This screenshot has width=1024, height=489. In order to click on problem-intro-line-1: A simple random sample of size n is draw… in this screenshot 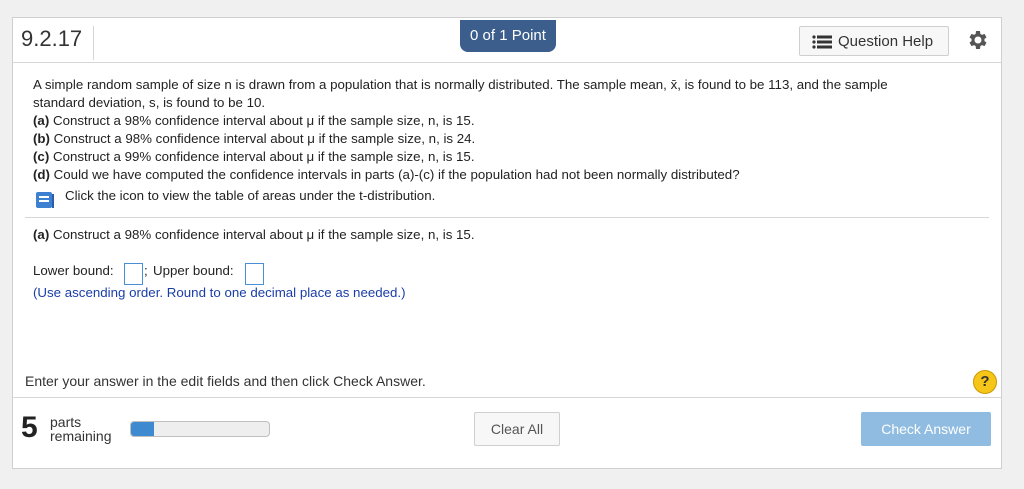, I will do `click(460, 84)`.